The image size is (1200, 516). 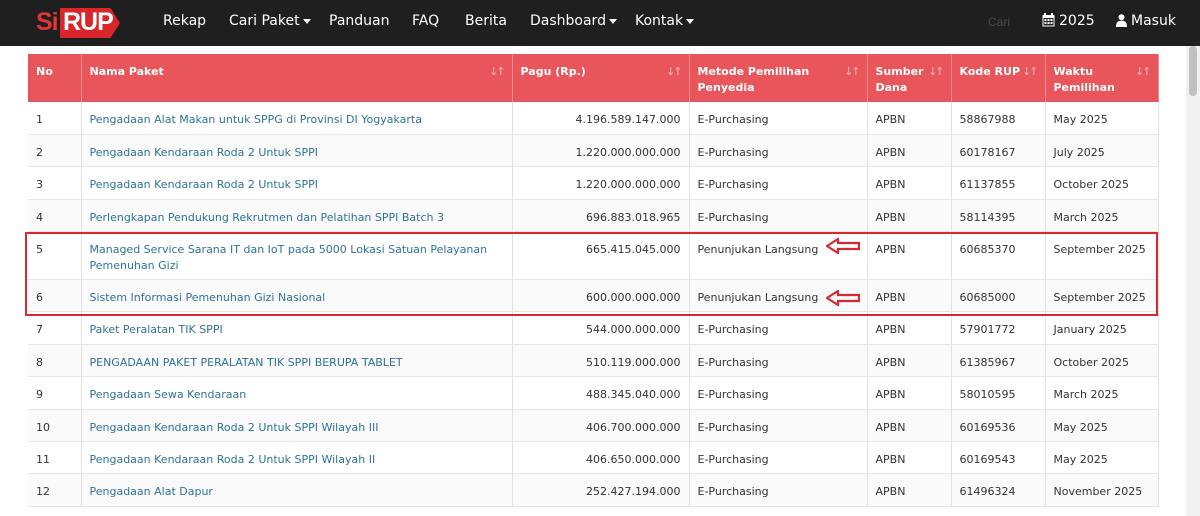 What do you see at coordinates (1193, 71) in the screenshot?
I see `scrollbar-thumb` at bounding box center [1193, 71].